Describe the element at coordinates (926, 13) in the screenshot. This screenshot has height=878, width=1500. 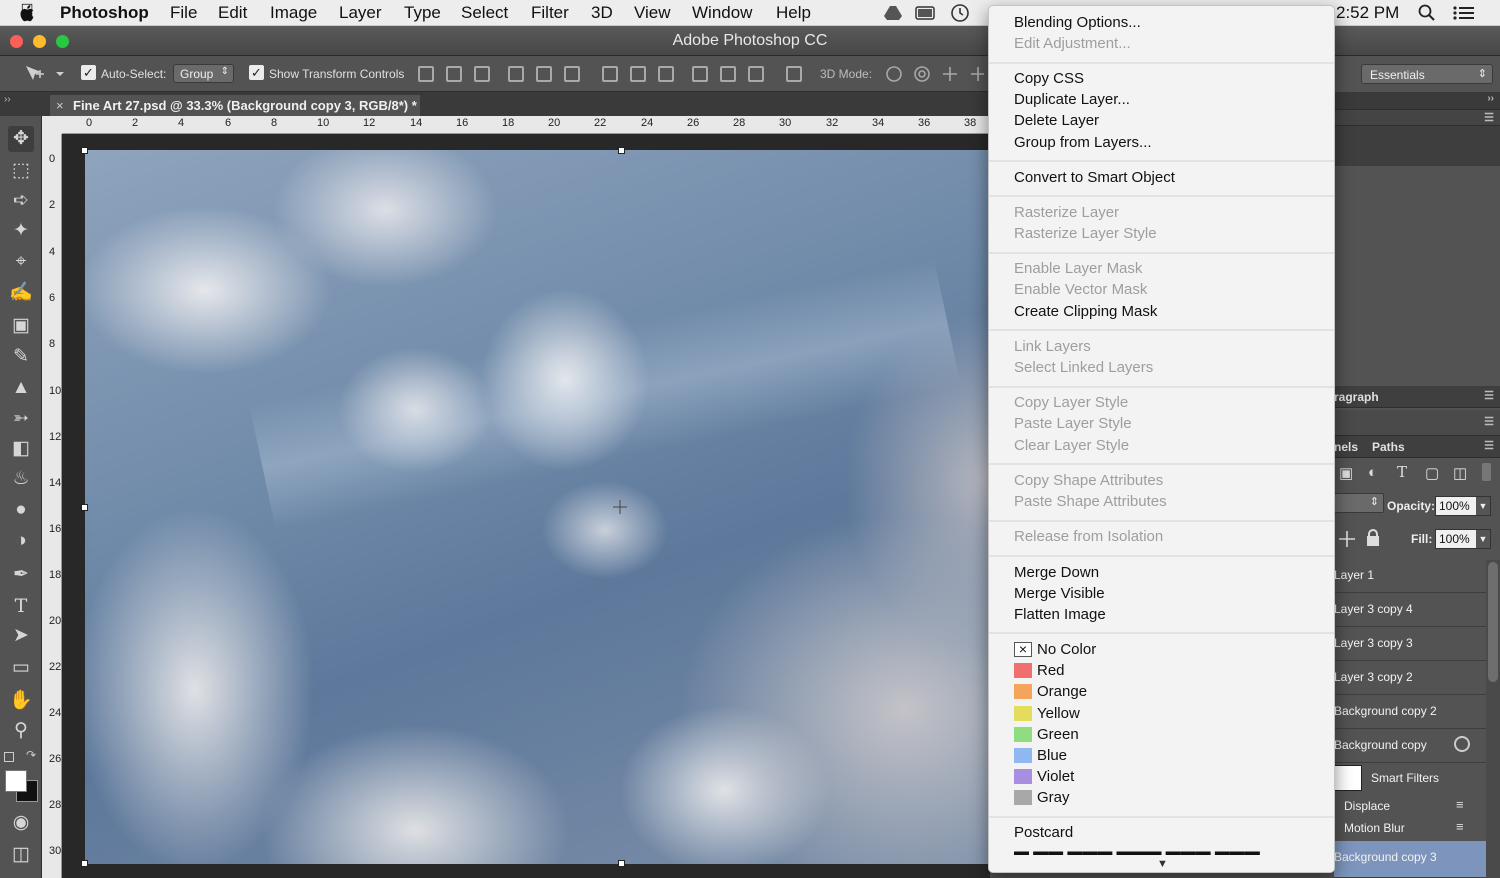
I see `battery-icon` at that location.